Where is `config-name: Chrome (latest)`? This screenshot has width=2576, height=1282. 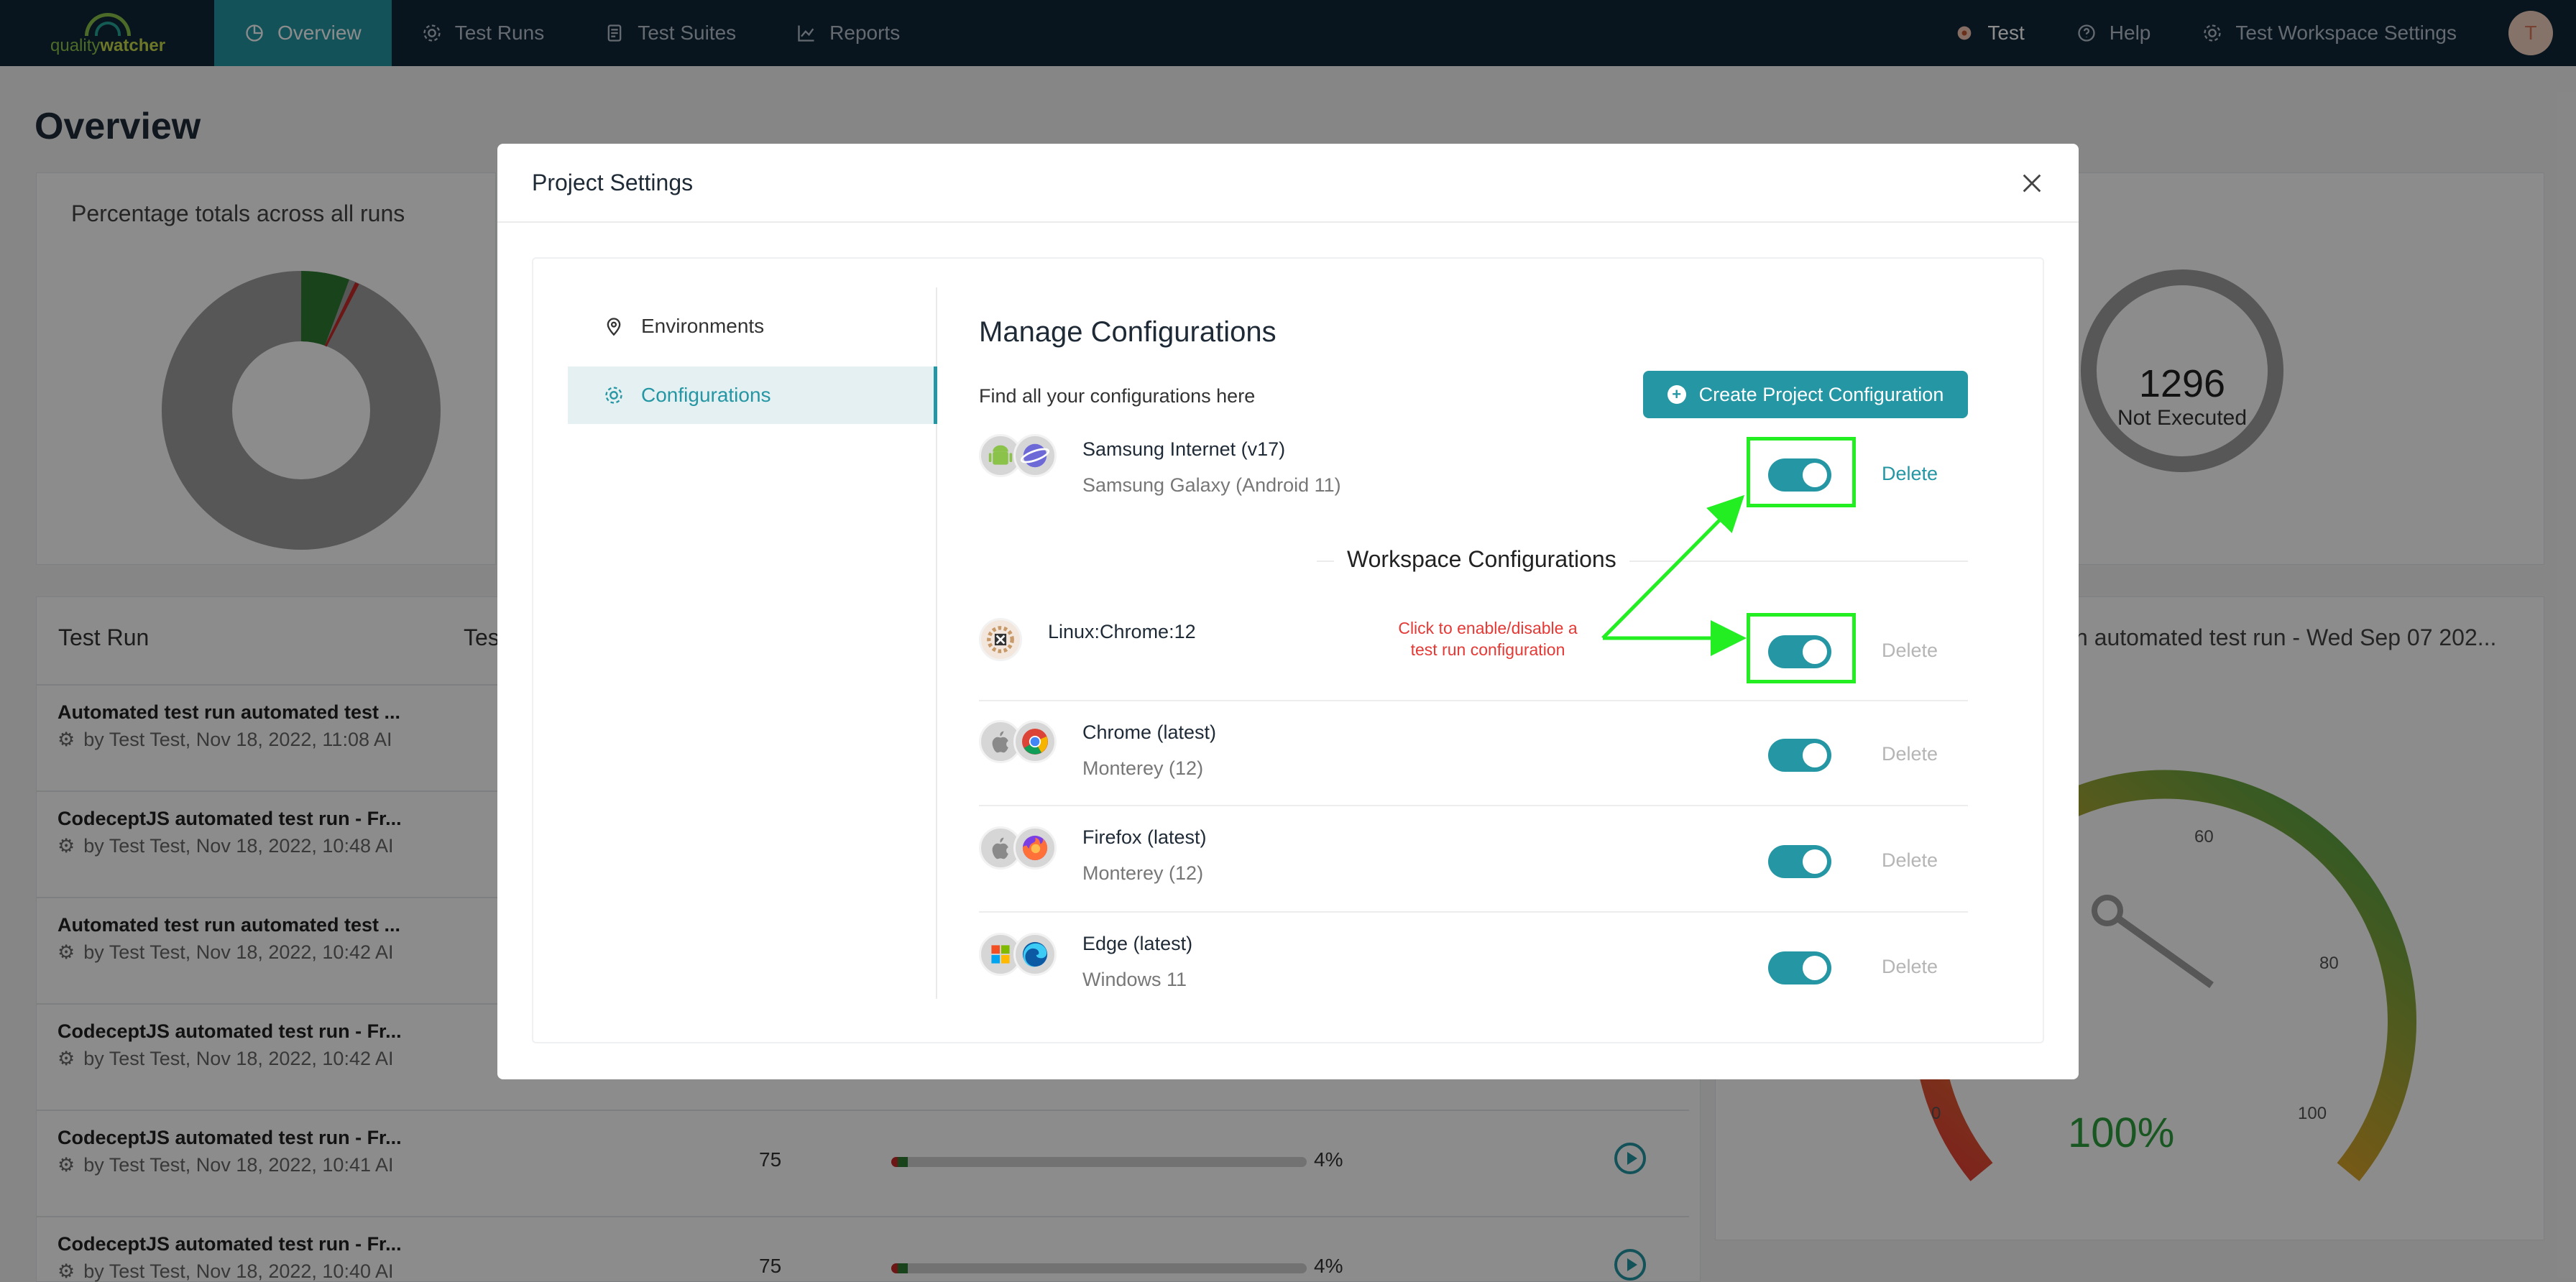
config-name: Chrome (latest) is located at coordinates (1149, 732).